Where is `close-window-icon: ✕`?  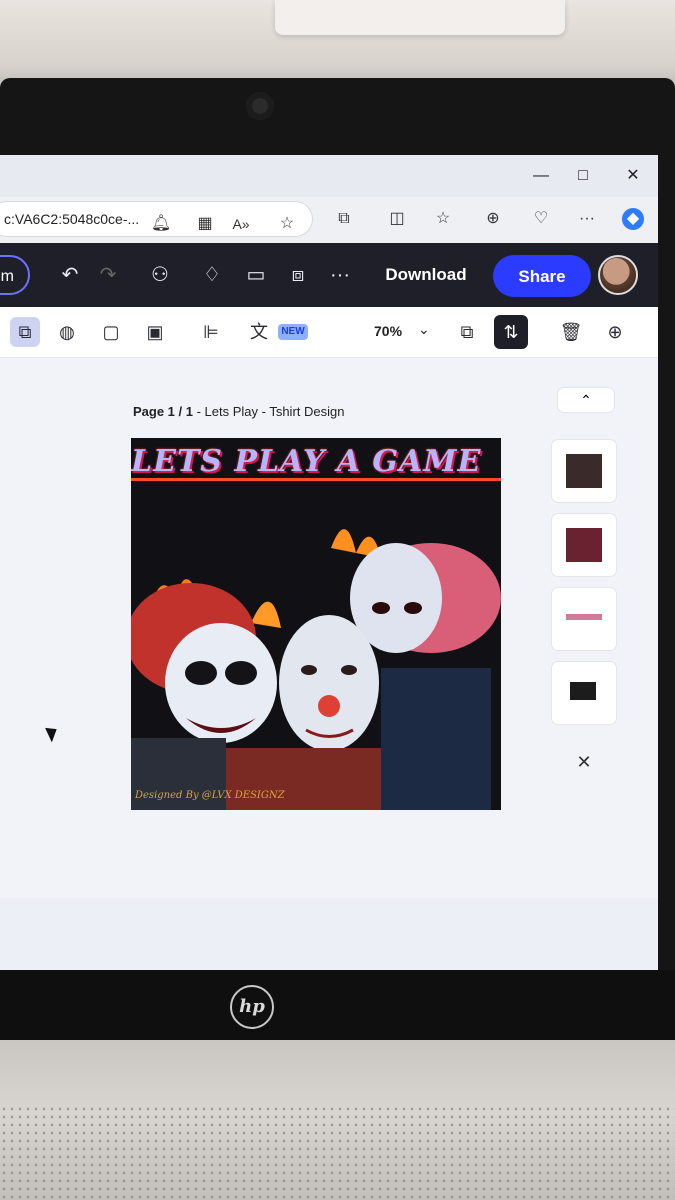 close-window-icon: ✕ is located at coordinates (633, 176).